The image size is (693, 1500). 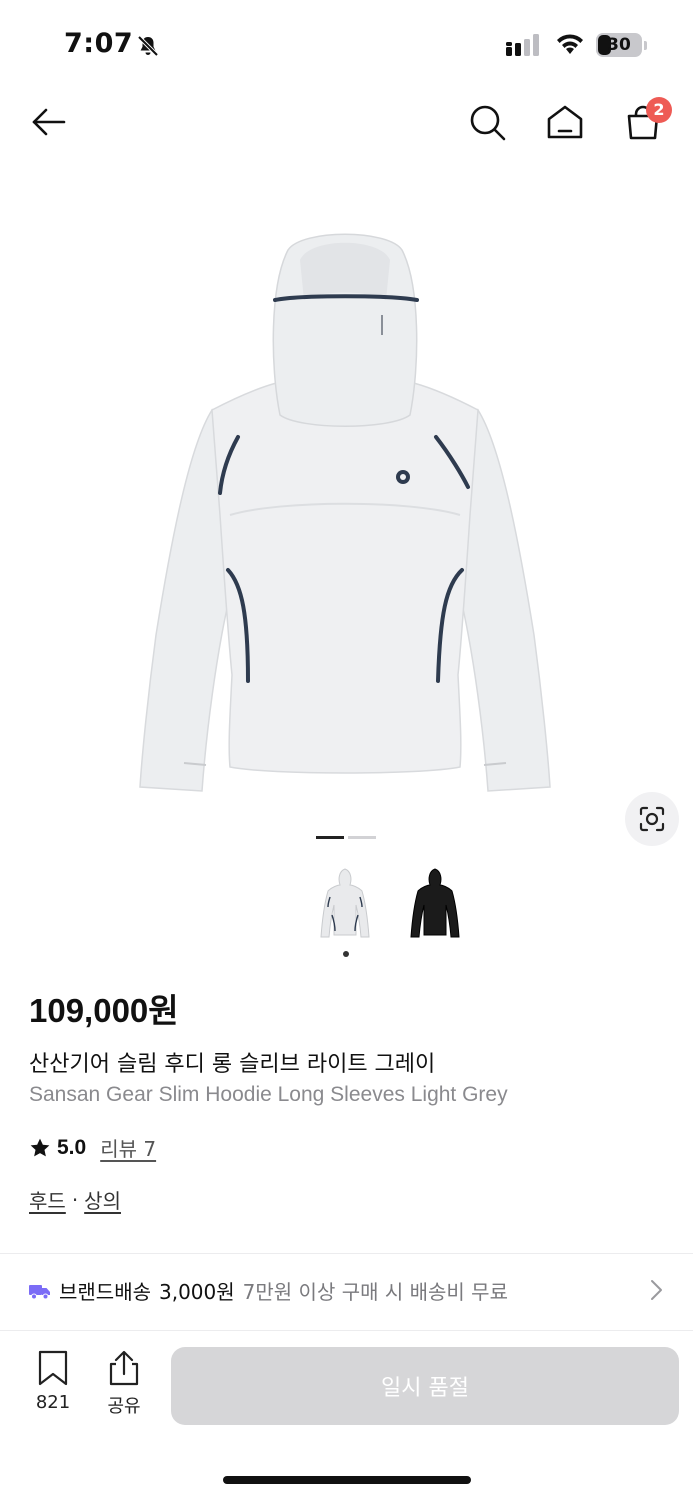 I want to click on signal-icon, so click(x=524, y=47).